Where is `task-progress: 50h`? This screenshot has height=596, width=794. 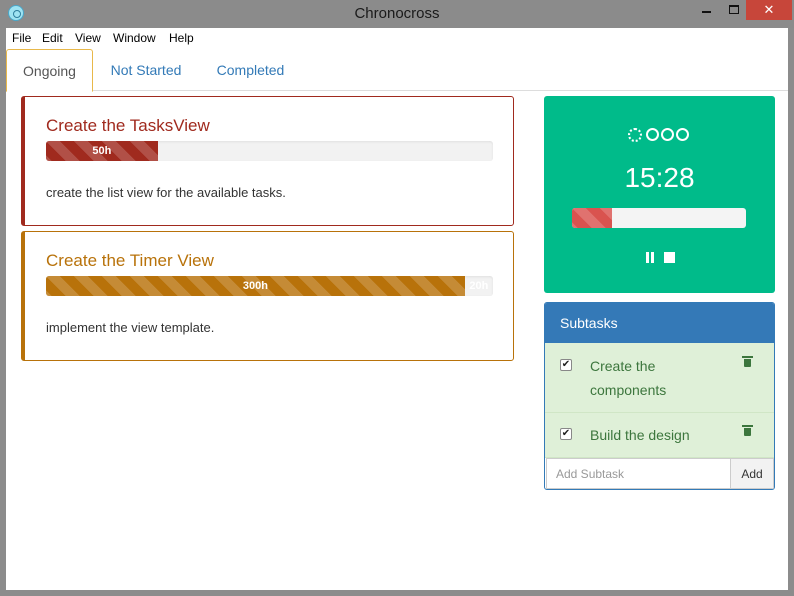 task-progress: 50h is located at coordinates (269, 151).